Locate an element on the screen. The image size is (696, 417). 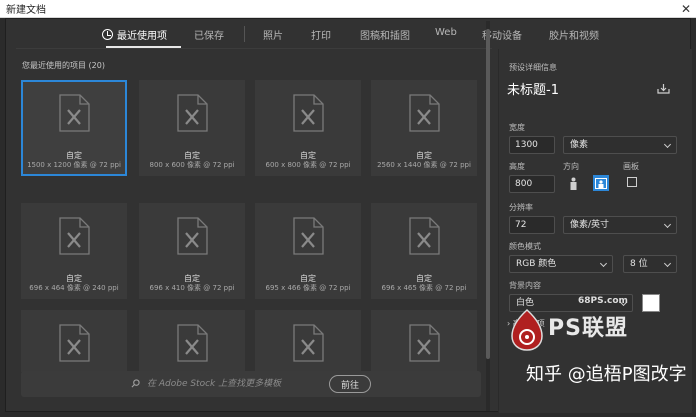
tab-film-video: 胶片和视频 is located at coordinates (574, 34).